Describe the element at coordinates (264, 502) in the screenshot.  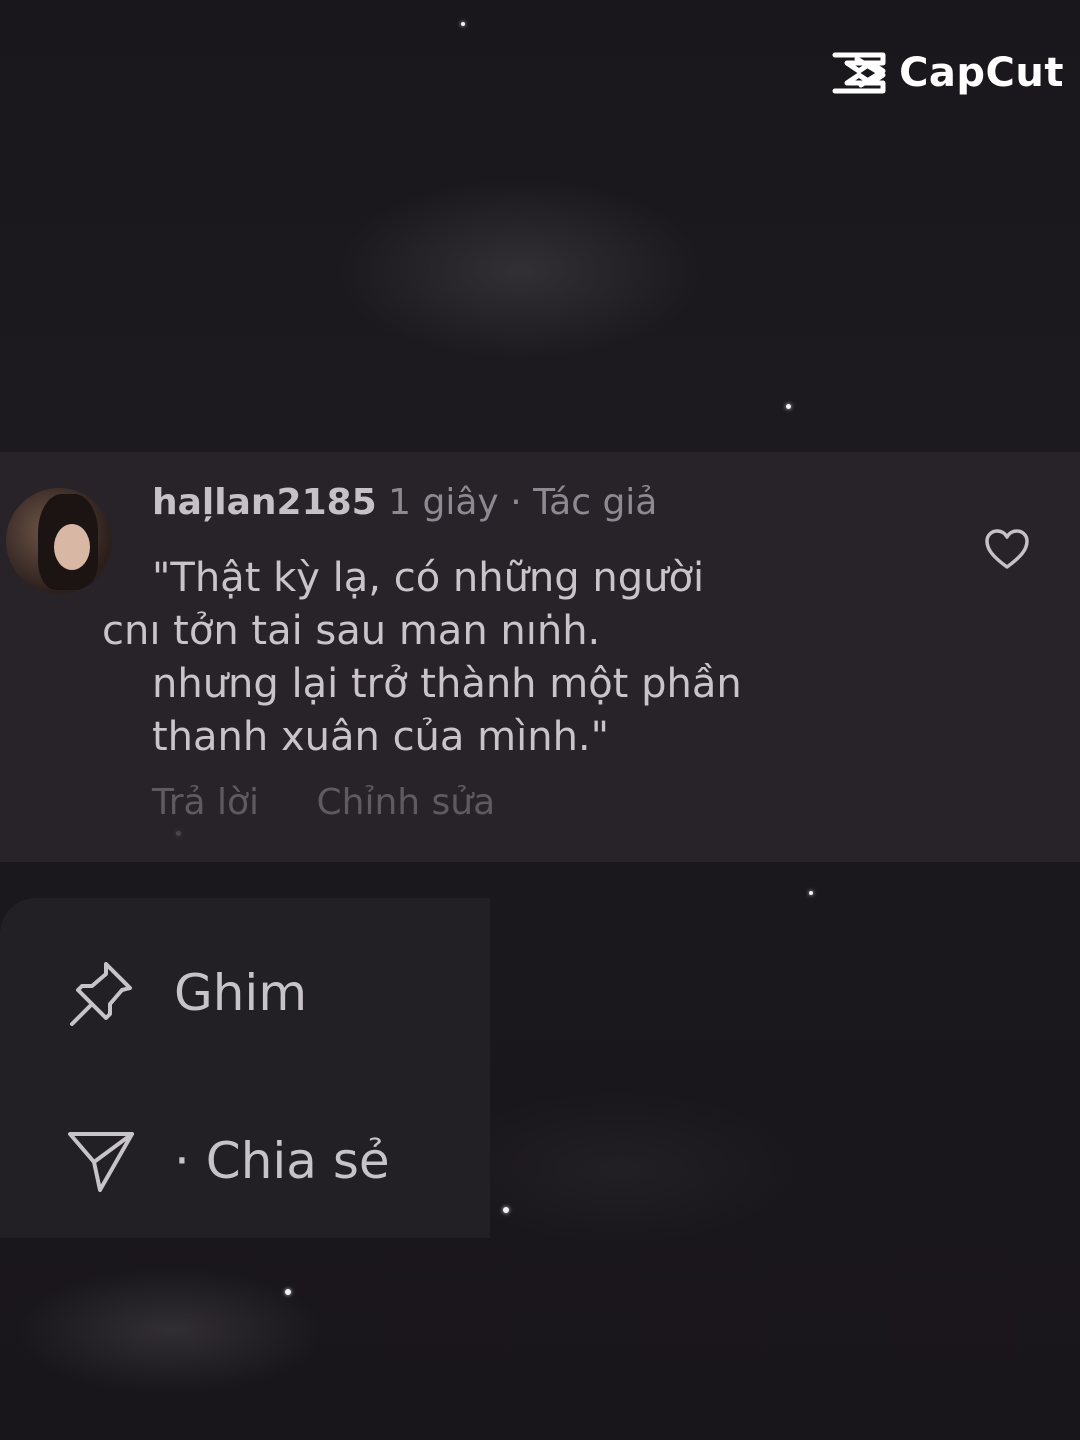
I see `comment-username: haļlan2185` at that location.